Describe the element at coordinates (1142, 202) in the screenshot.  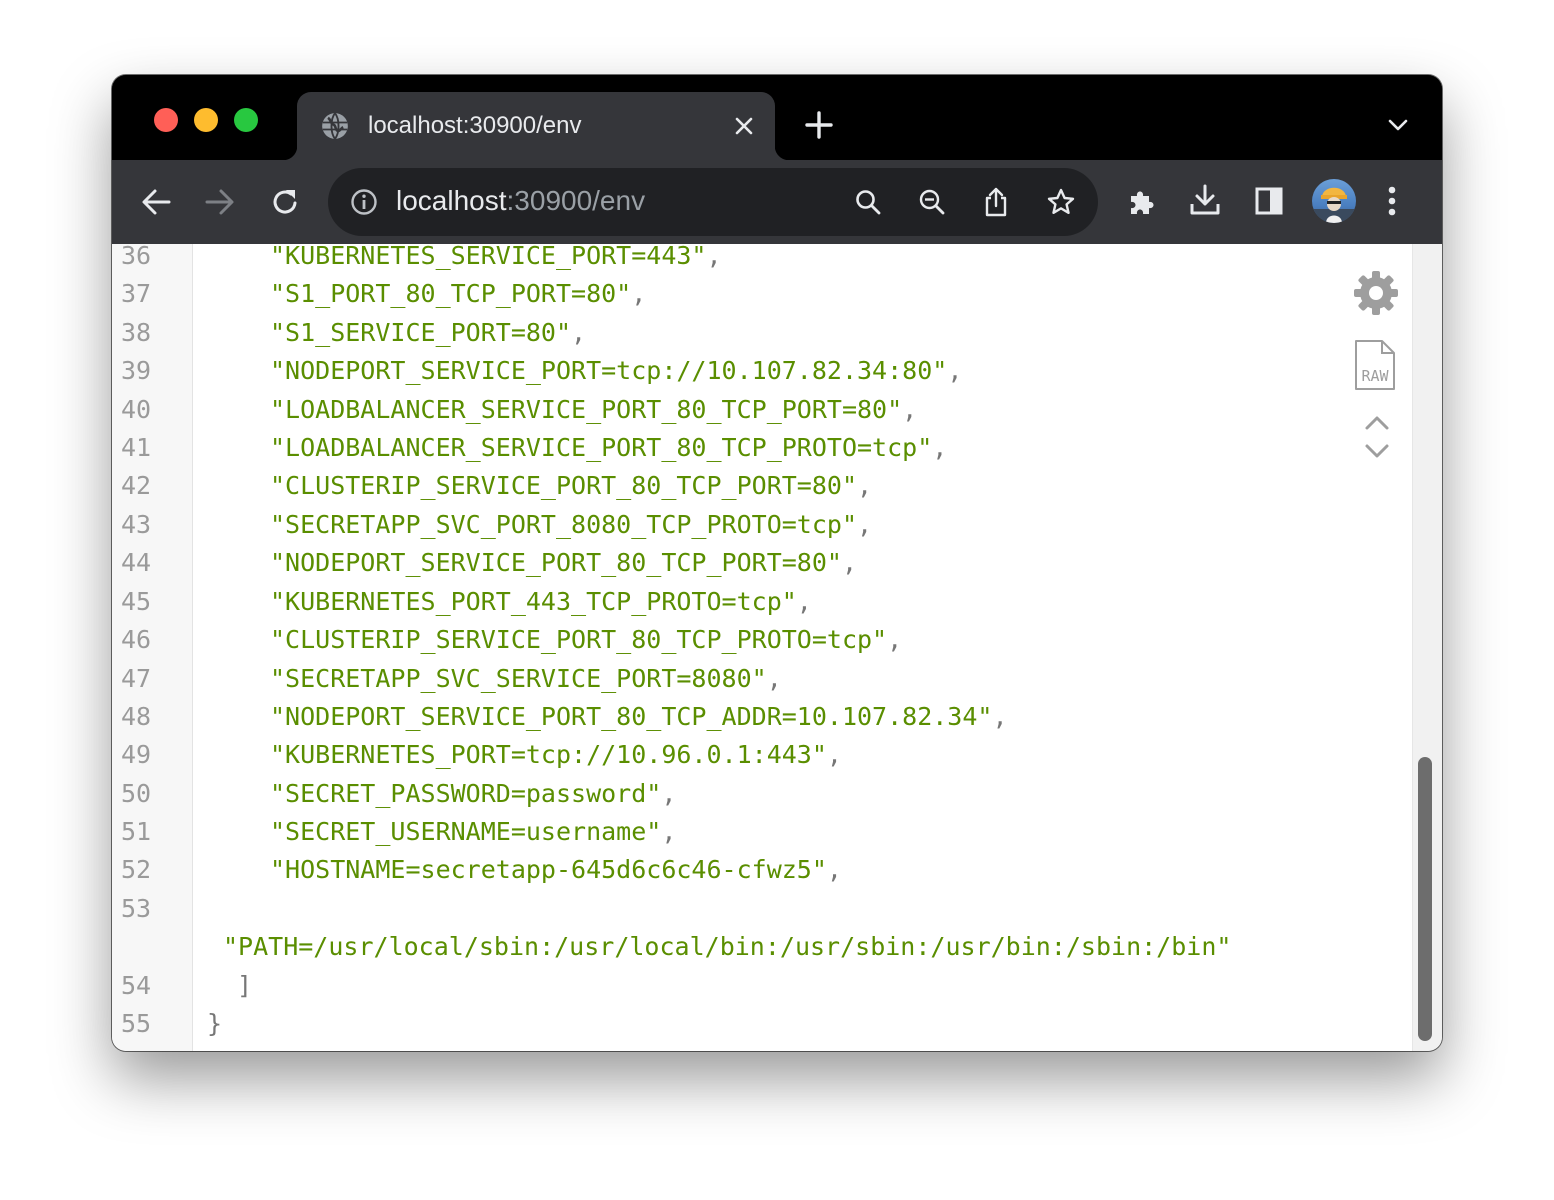
I see `extensions-puzzle-icon` at that location.